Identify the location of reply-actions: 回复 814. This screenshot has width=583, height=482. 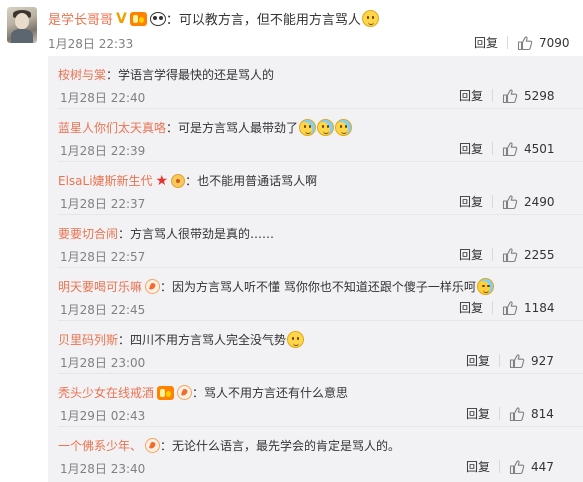
(510, 413).